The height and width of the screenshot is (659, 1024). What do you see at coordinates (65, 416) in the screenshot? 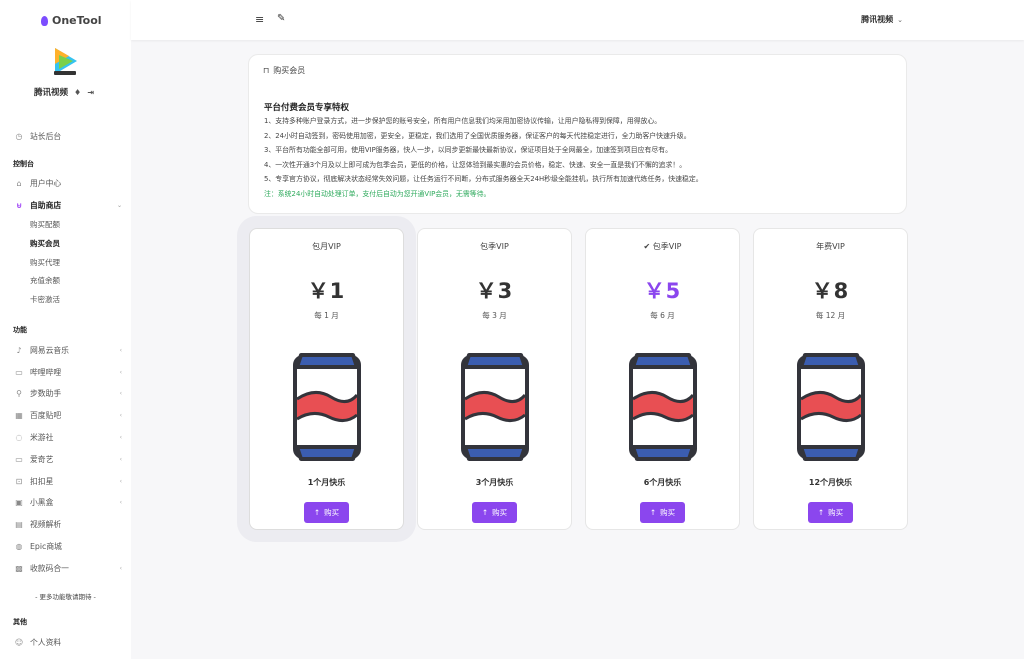
I see `sidebar-item-baidu-tieba: ▦ 百度贴吧 ‹` at bounding box center [65, 416].